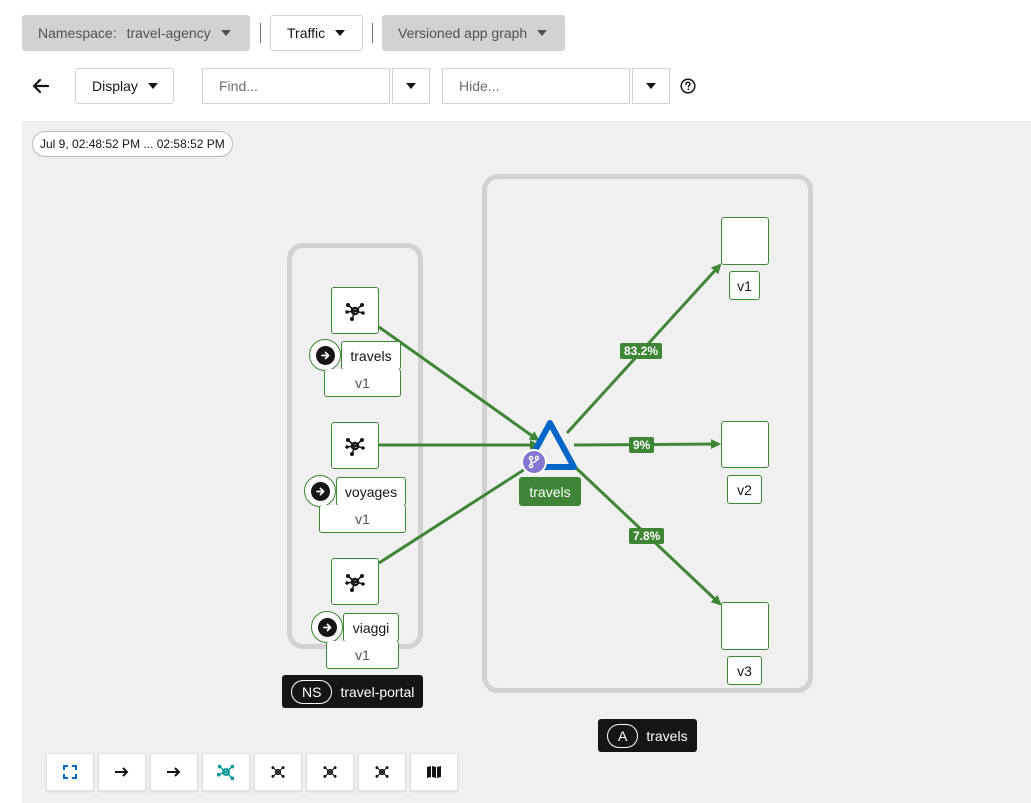  Describe the element at coordinates (745, 626) in the screenshot. I see `app-node-v3` at that location.